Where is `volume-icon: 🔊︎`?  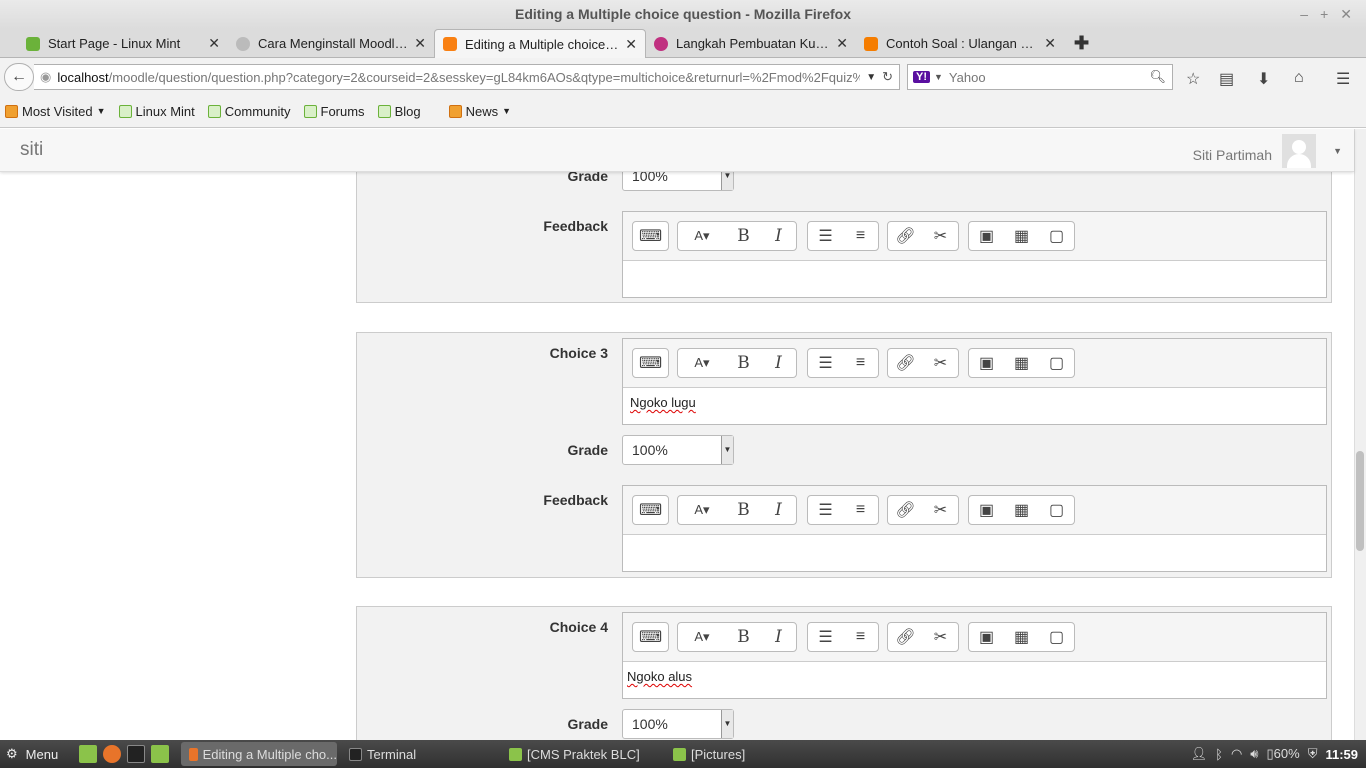 volume-icon: 🔊︎ is located at coordinates (1254, 754).